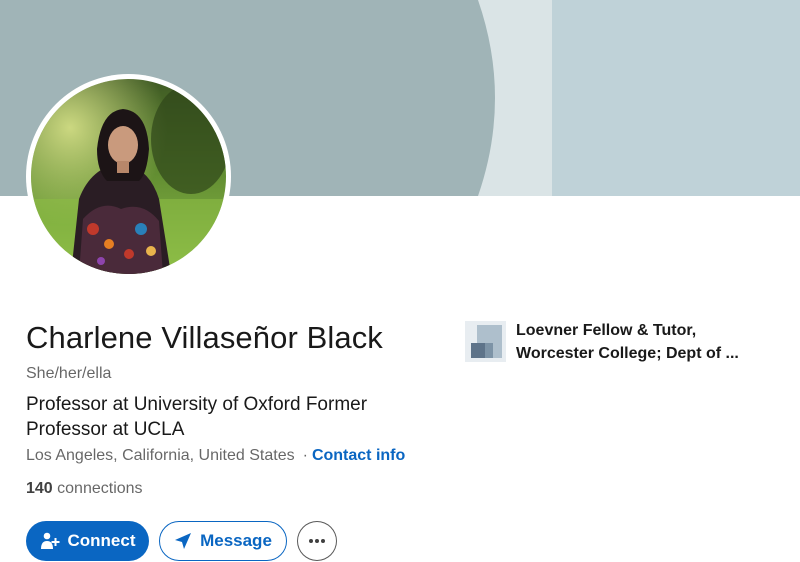  I want to click on message-button: Message, so click(223, 541).